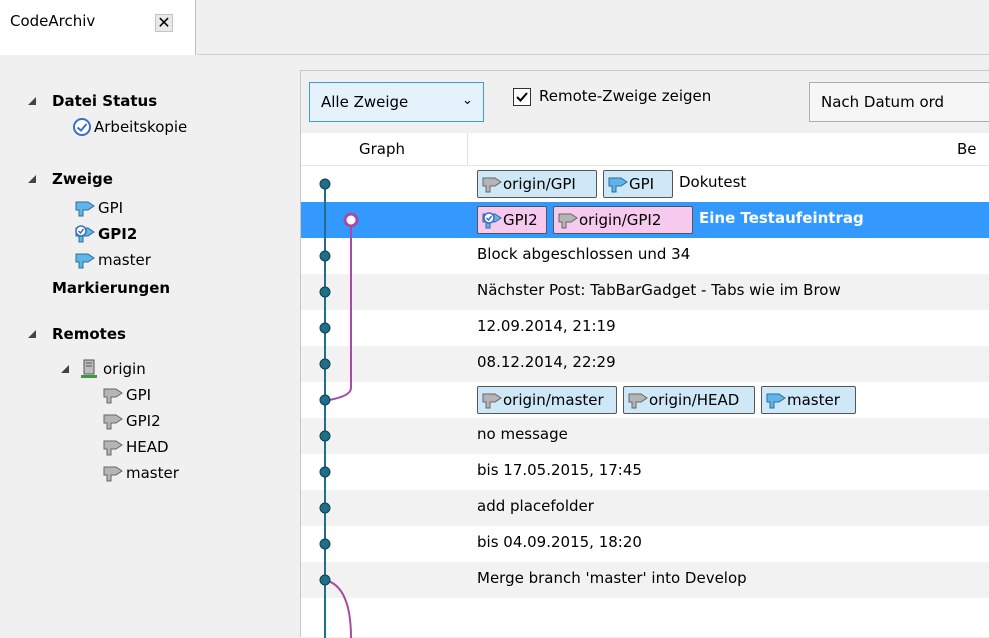  Describe the element at coordinates (625, 96) in the screenshot. I see `show-remote-label: Remote-Zweige zeigen` at that location.